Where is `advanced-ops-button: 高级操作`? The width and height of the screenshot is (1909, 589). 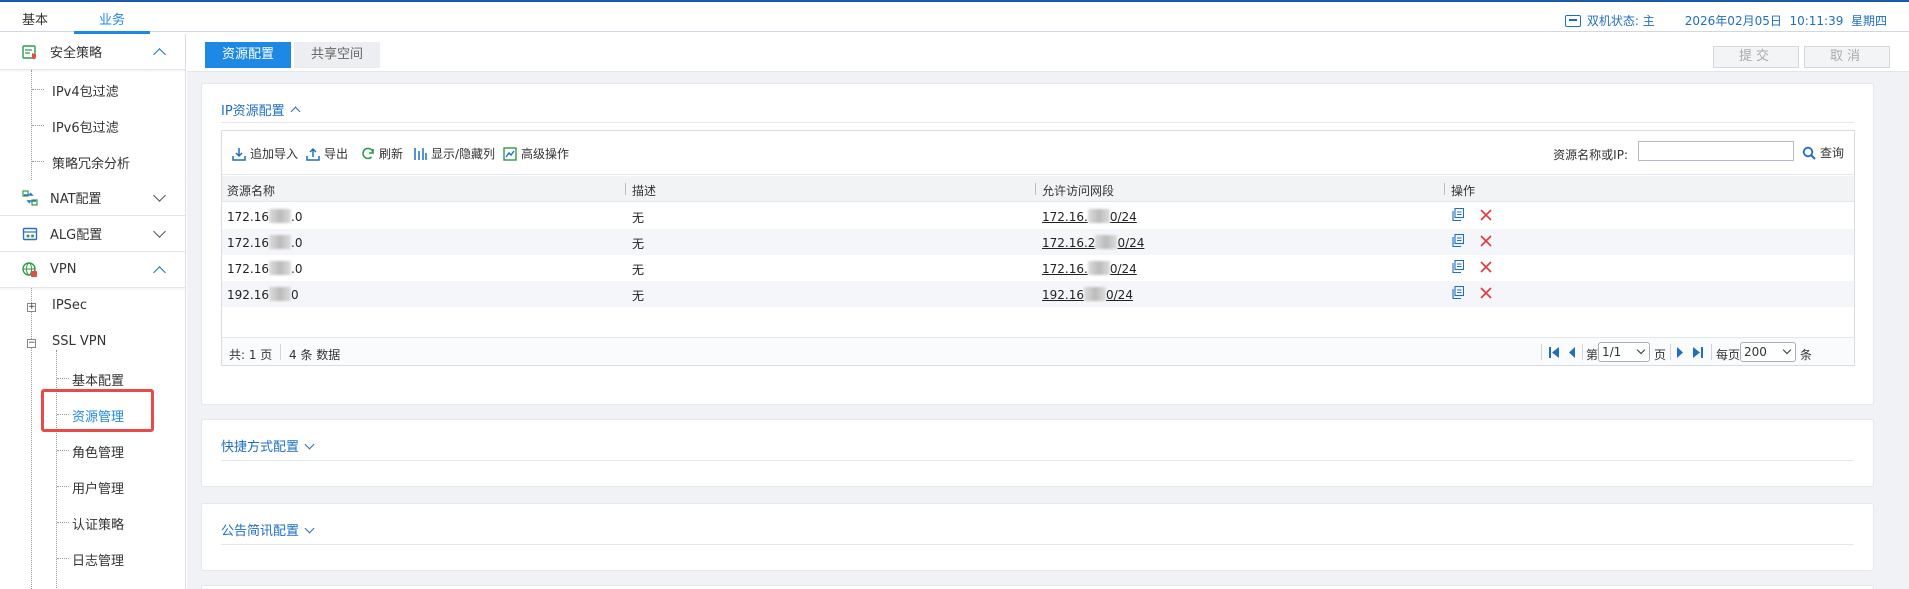
advanced-ops-button: 高级操作 is located at coordinates (536, 153).